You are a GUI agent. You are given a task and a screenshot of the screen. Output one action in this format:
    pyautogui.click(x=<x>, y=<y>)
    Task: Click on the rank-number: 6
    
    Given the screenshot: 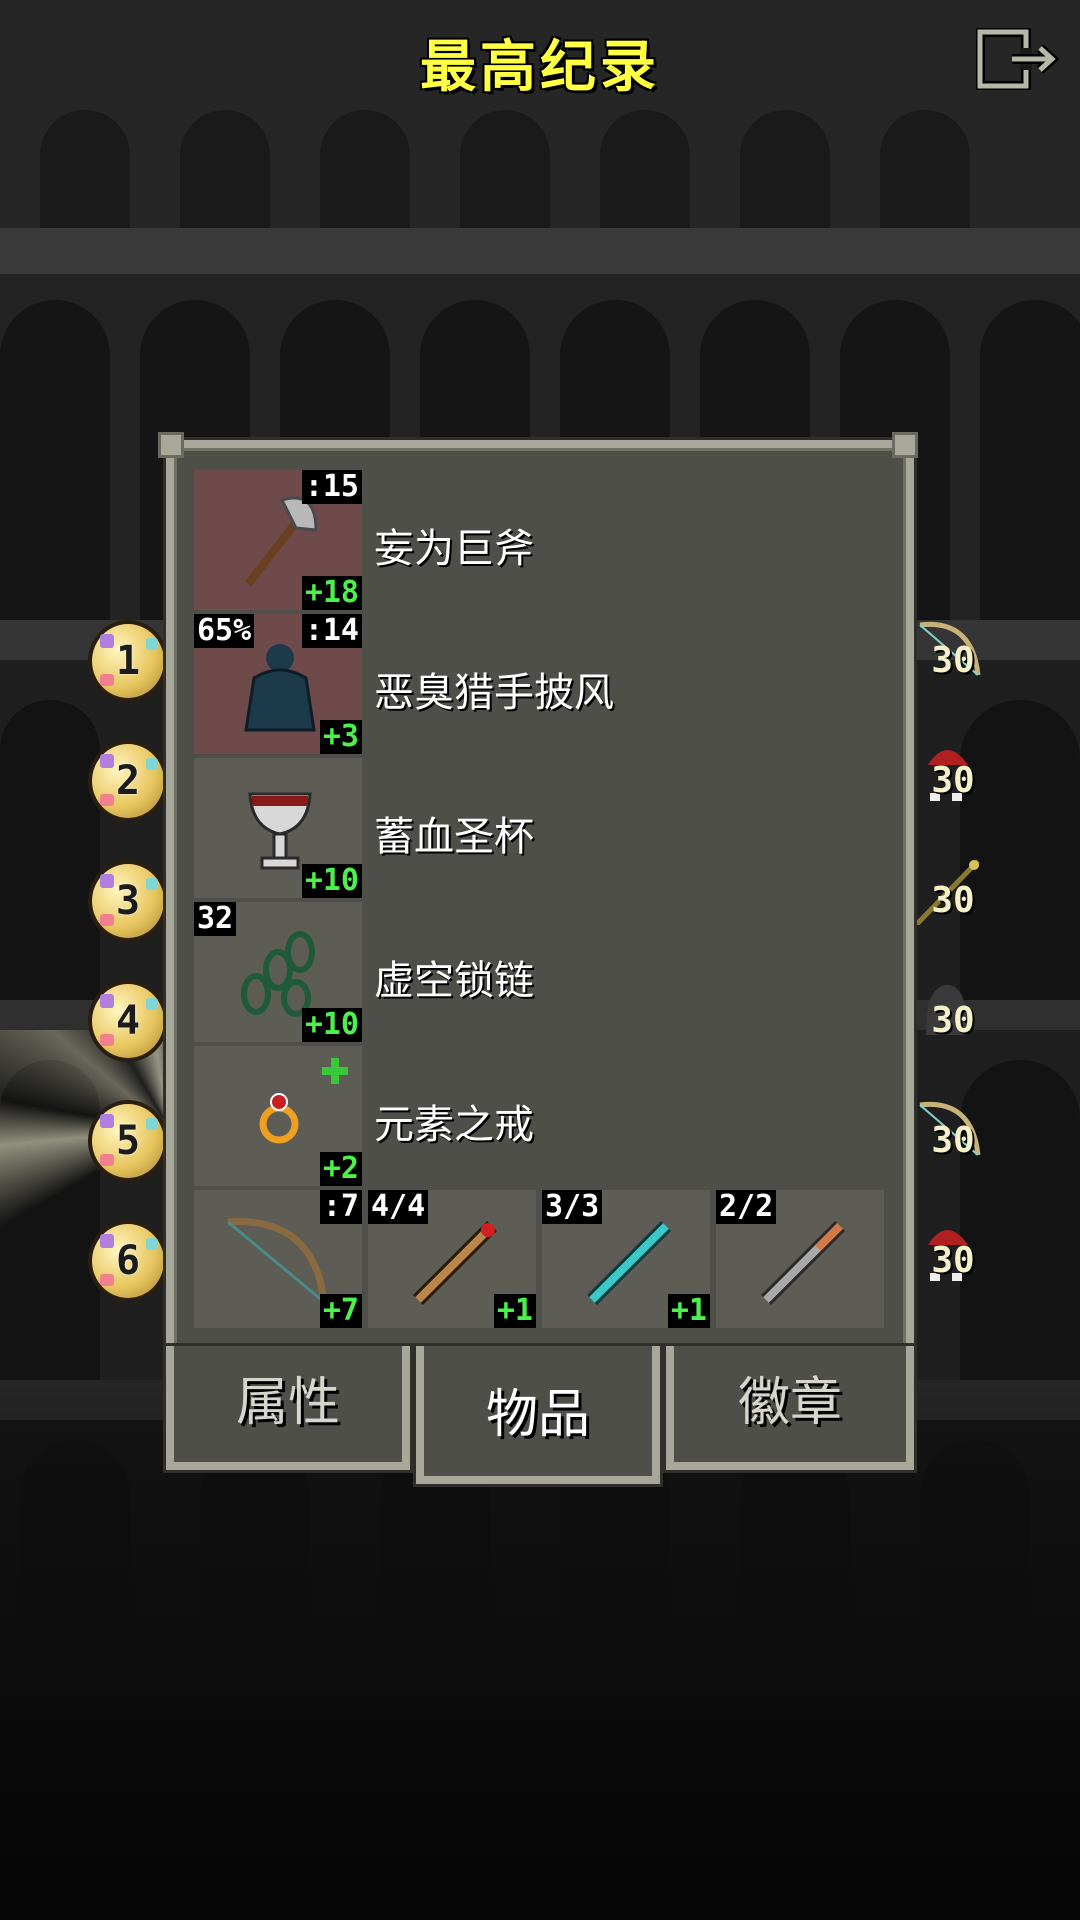 What is the action you would take?
    pyautogui.click(x=128, y=1261)
    